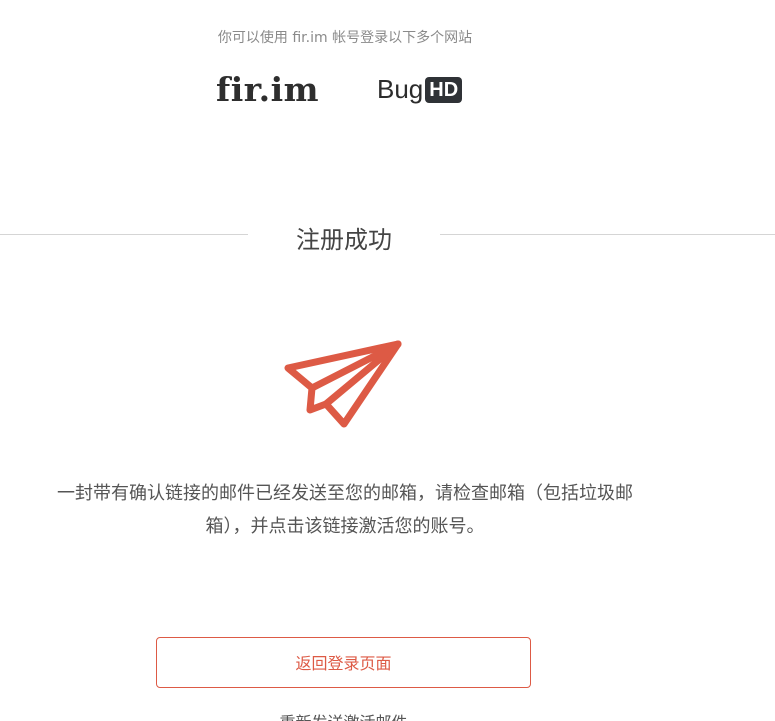 Image resolution: width=775 pixels, height=721 pixels. I want to click on fir-im-logo: fir.im, so click(267, 89).